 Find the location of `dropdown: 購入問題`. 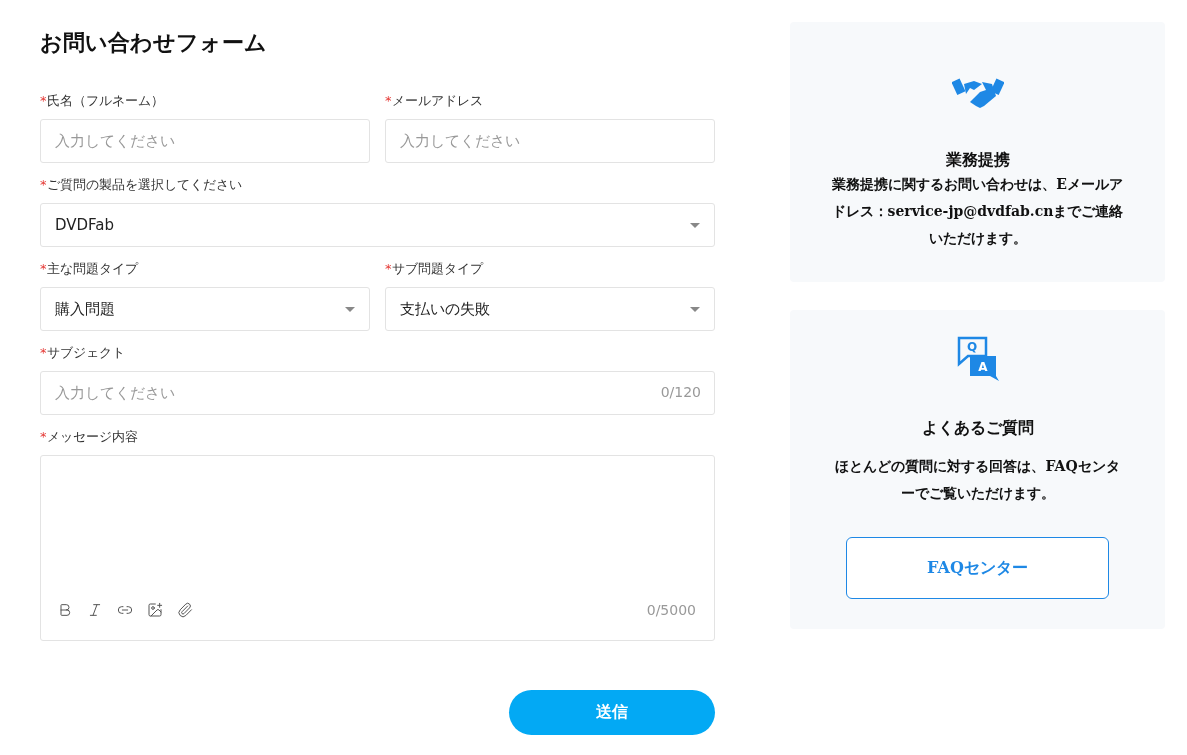

dropdown: 購入問題 is located at coordinates (205, 309).